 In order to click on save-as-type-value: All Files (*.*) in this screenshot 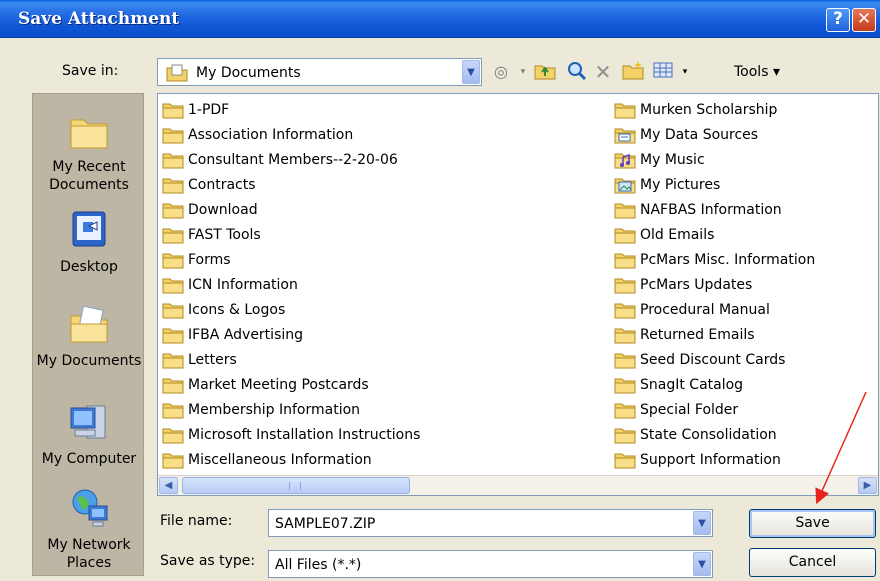, I will do `click(318, 565)`.